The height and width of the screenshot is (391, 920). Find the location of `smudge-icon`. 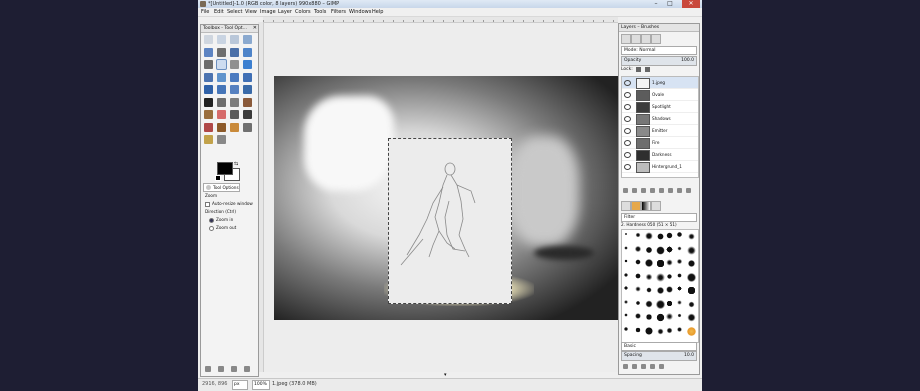

smudge-icon is located at coordinates (247, 127).